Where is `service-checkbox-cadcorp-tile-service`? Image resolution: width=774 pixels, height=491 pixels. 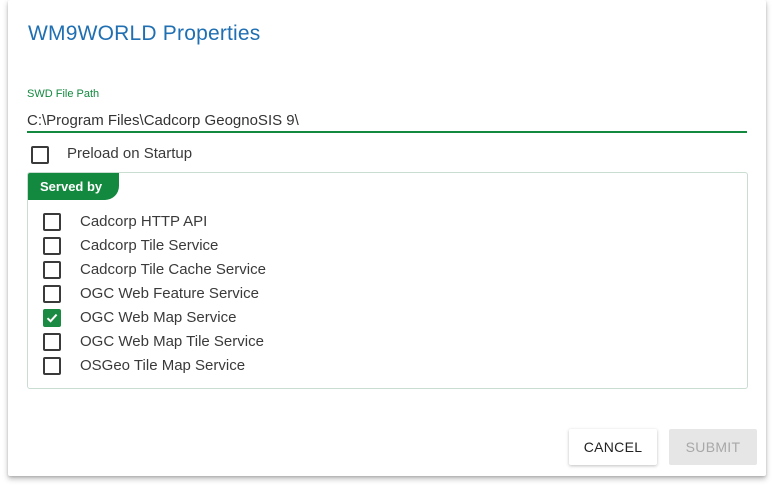 service-checkbox-cadcorp-tile-service is located at coordinates (52, 246).